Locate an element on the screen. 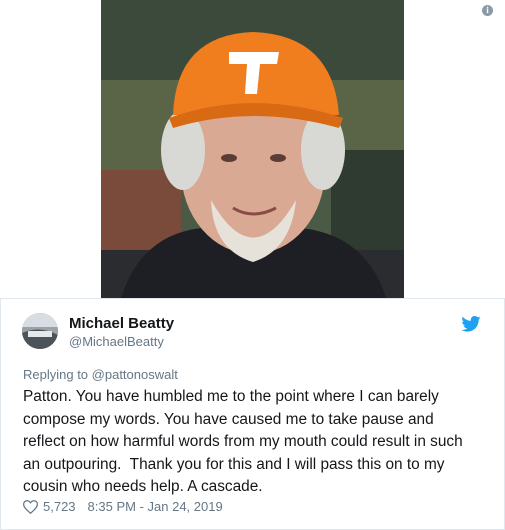  reply-context: Replying to @pattonoswalt is located at coordinates (100, 374).